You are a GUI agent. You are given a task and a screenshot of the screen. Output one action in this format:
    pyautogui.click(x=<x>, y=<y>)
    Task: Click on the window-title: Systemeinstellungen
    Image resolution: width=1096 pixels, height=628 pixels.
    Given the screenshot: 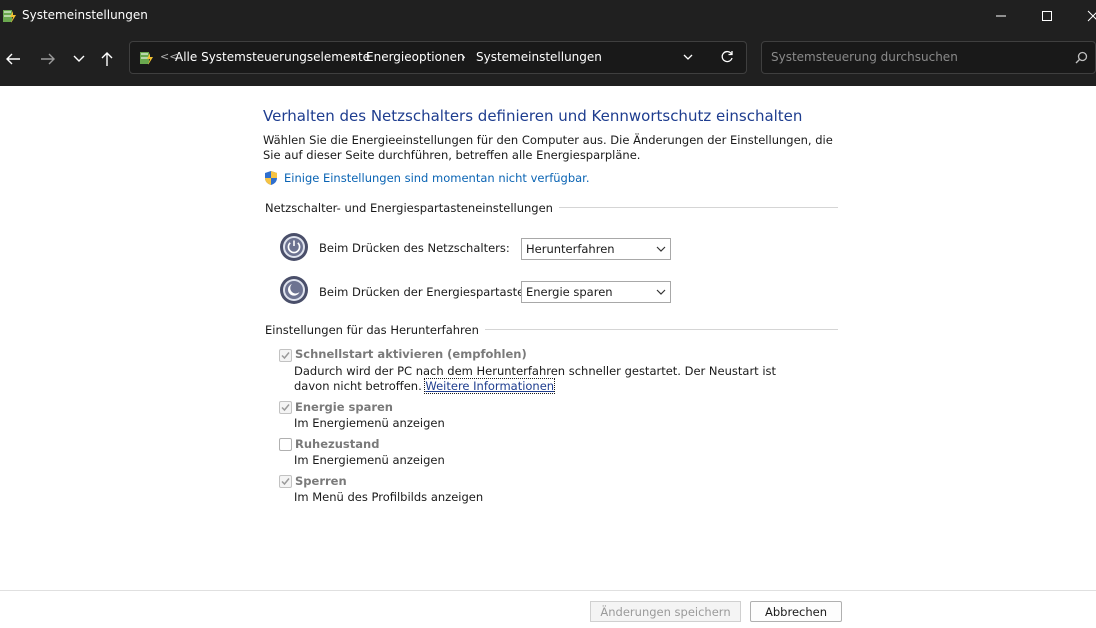 What is the action you would take?
    pyautogui.click(x=85, y=15)
    